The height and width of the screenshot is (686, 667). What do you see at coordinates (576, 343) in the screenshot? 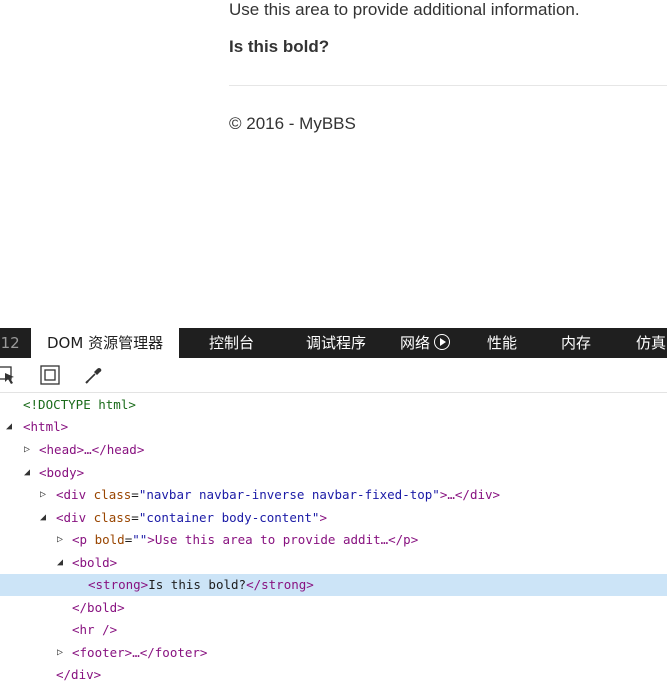
I see `tab-memory: 内存` at bounding box center [576, 343].